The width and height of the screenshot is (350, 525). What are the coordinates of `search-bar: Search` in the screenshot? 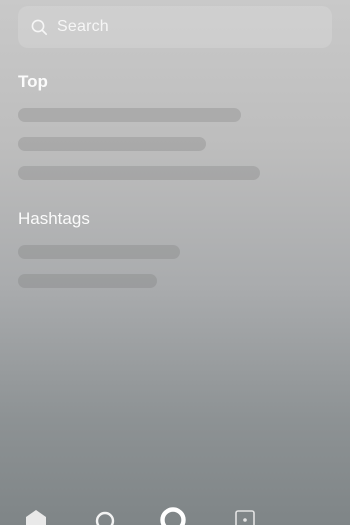 It's located at (175, 27).